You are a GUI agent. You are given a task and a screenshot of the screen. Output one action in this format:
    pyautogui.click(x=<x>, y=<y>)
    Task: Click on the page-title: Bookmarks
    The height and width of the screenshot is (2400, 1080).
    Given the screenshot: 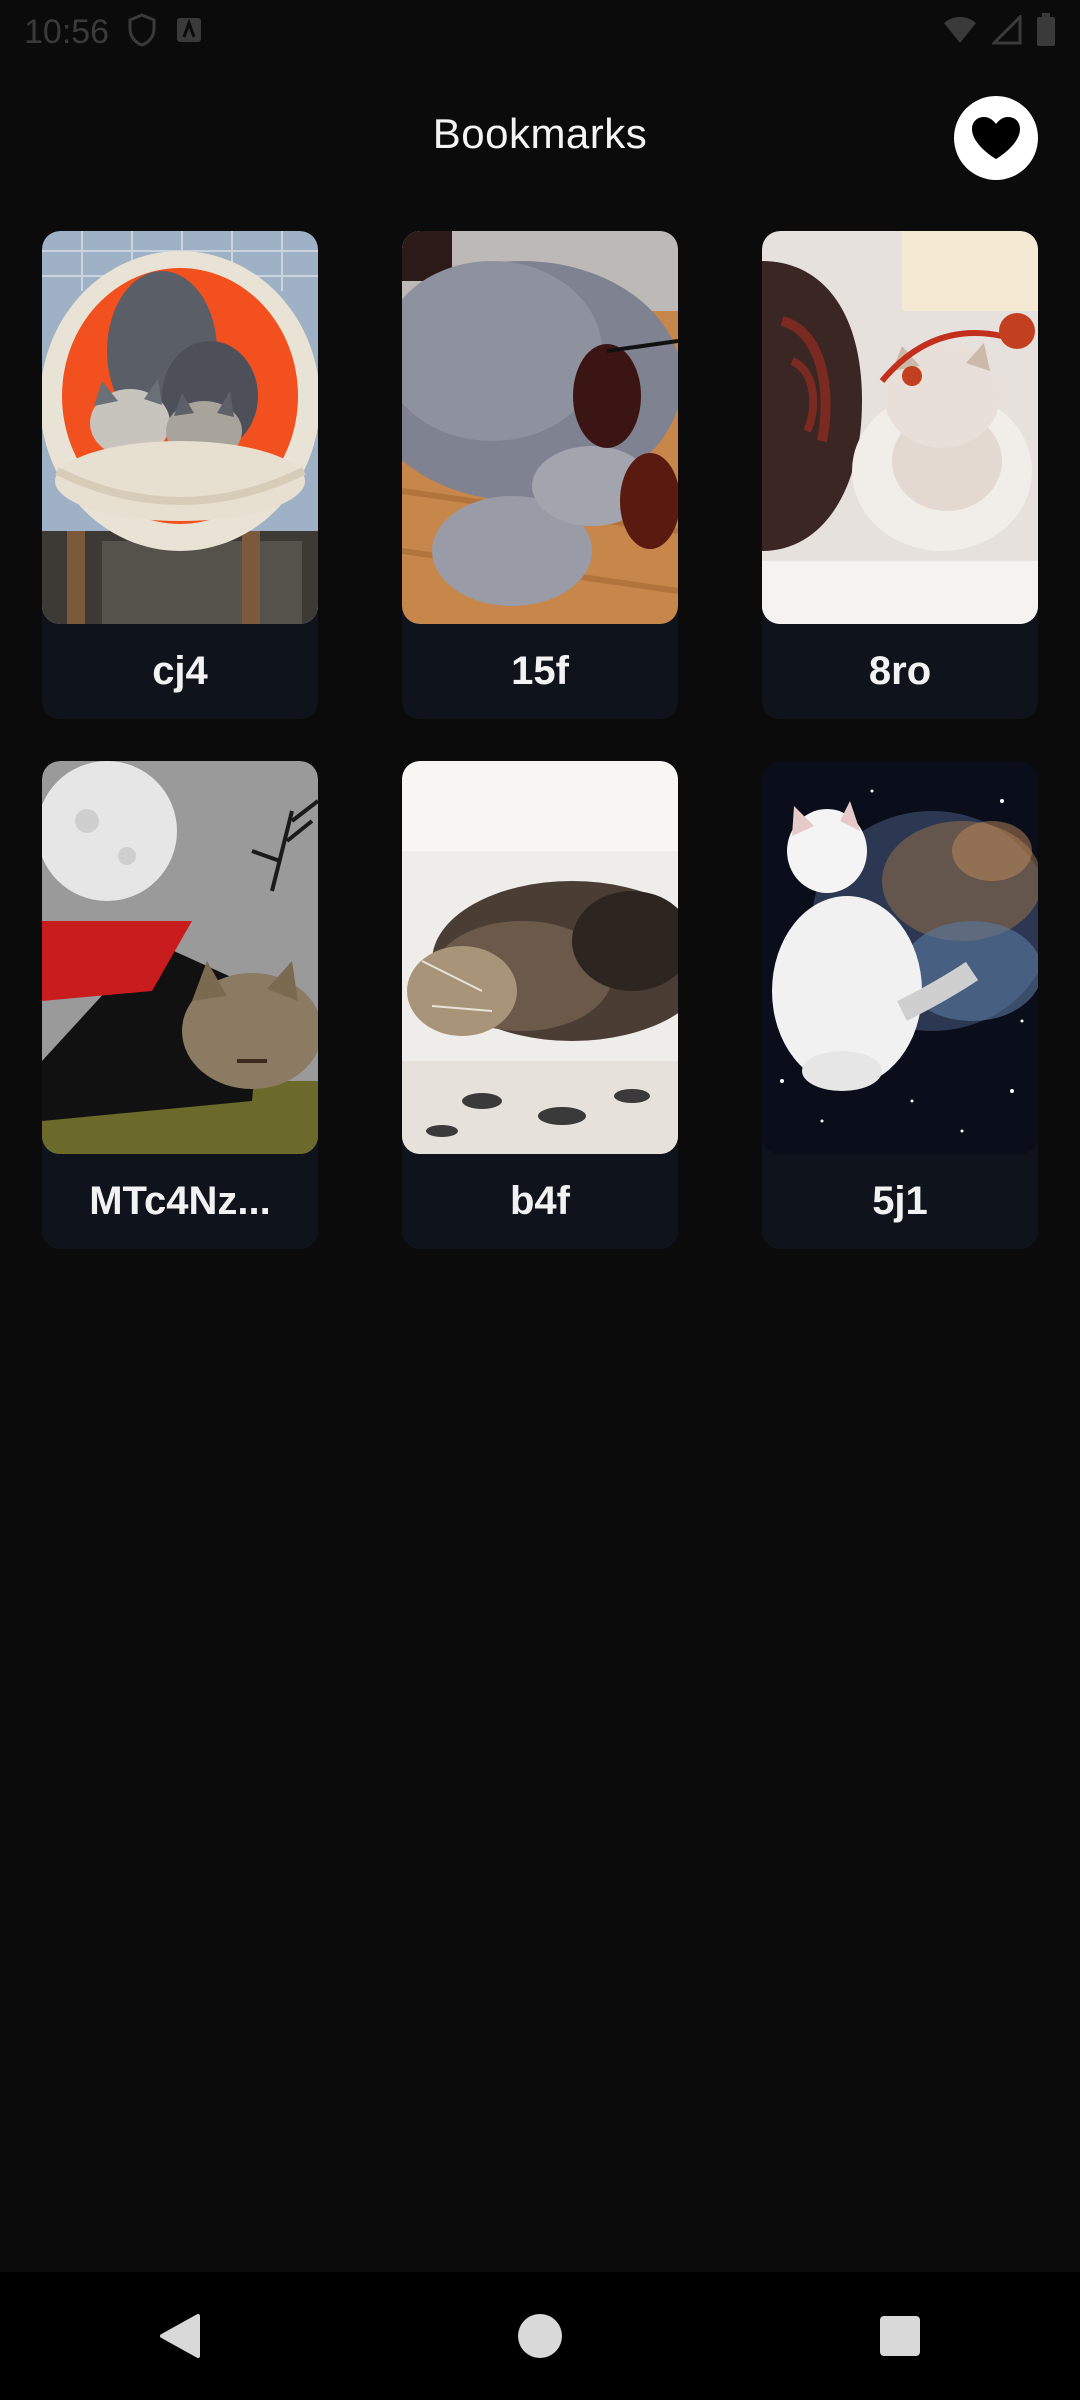 What is the action you would take?
    pyautogui.click(x=540, y=133)
    